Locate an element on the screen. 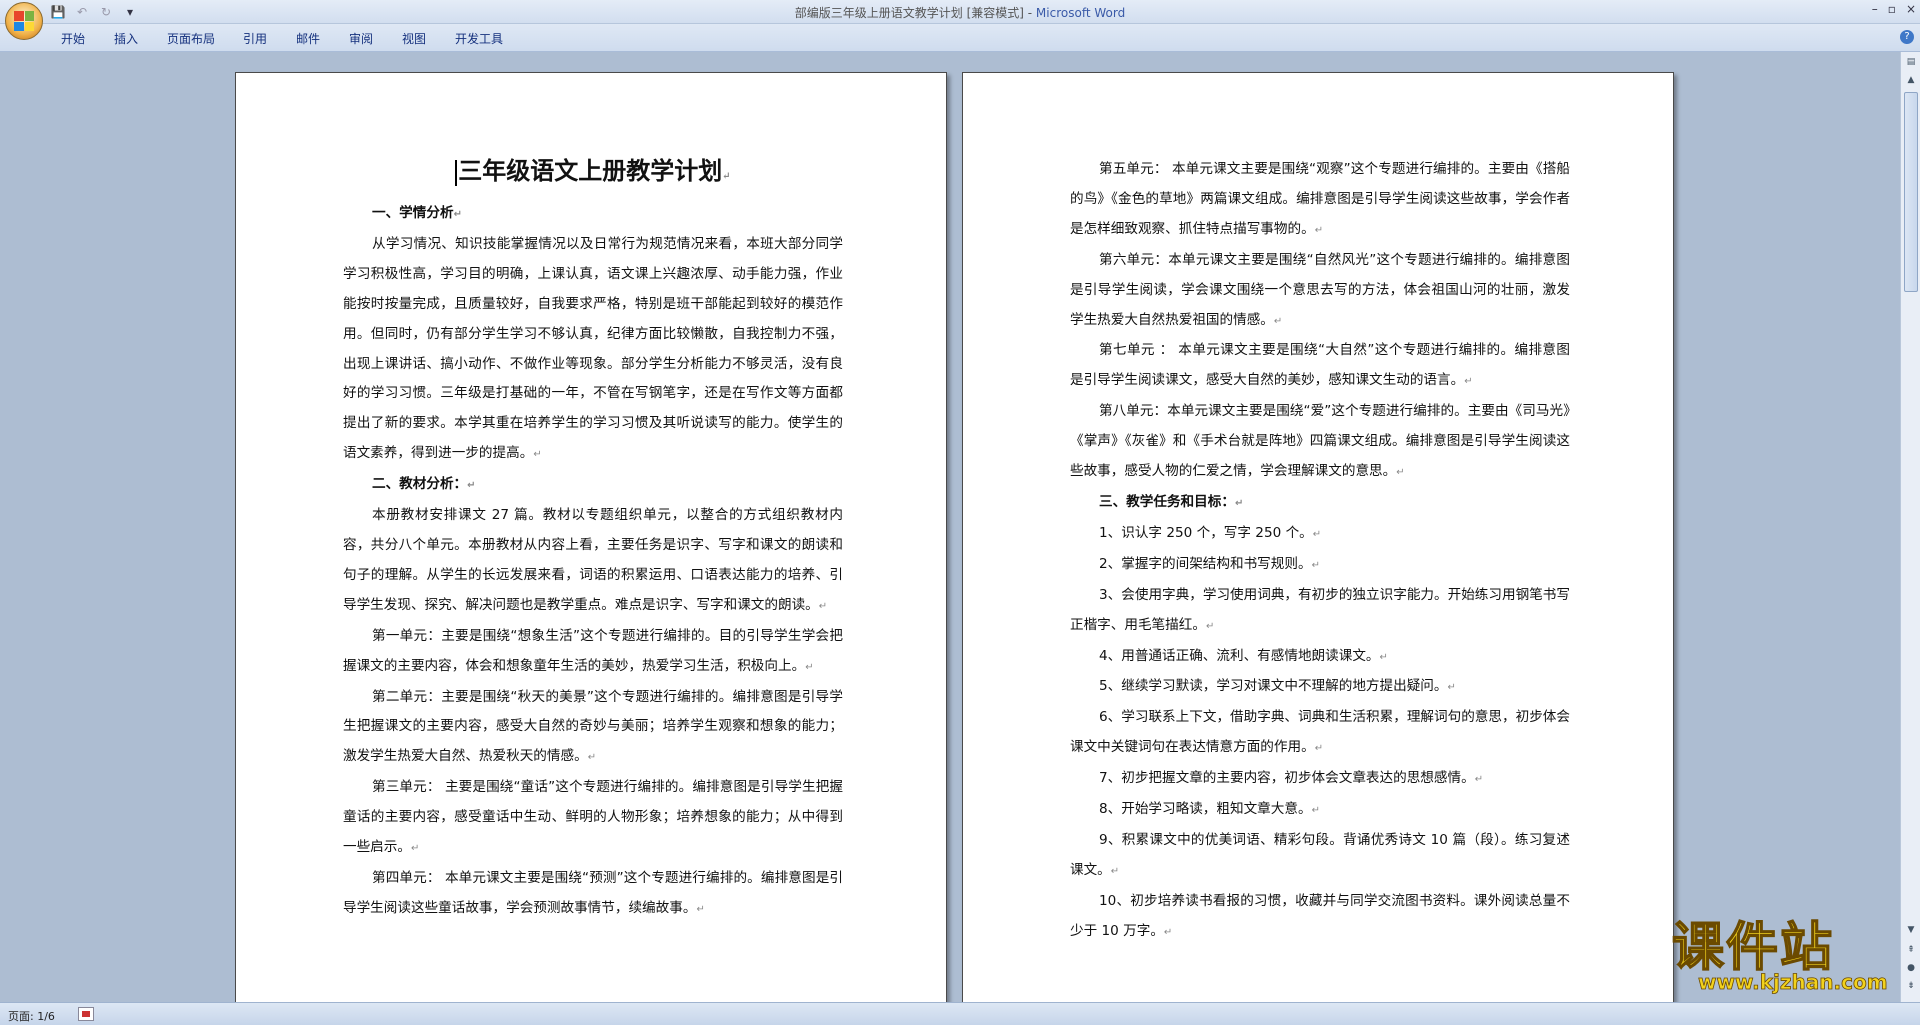 The width and height of the screenshot is (1920, 1025). tab-references: 引用 is located at coordinates (255, 38).